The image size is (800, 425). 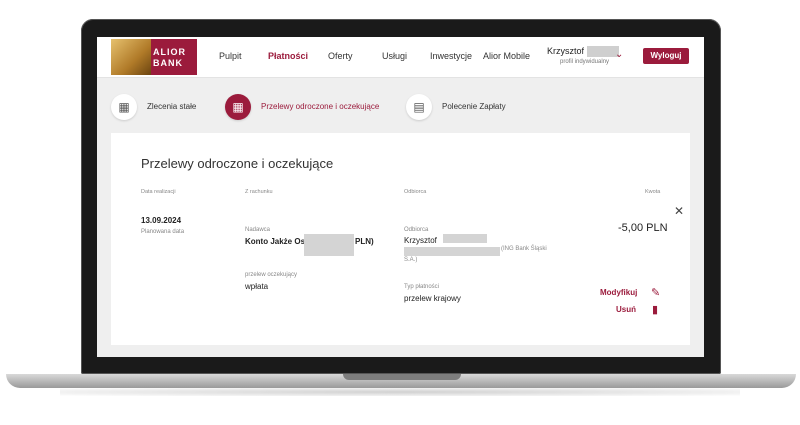 What do you see at coordinates (452, 251) in the screenshot?
I see `redacted-recipient-account` at bounding box center [452, 251].